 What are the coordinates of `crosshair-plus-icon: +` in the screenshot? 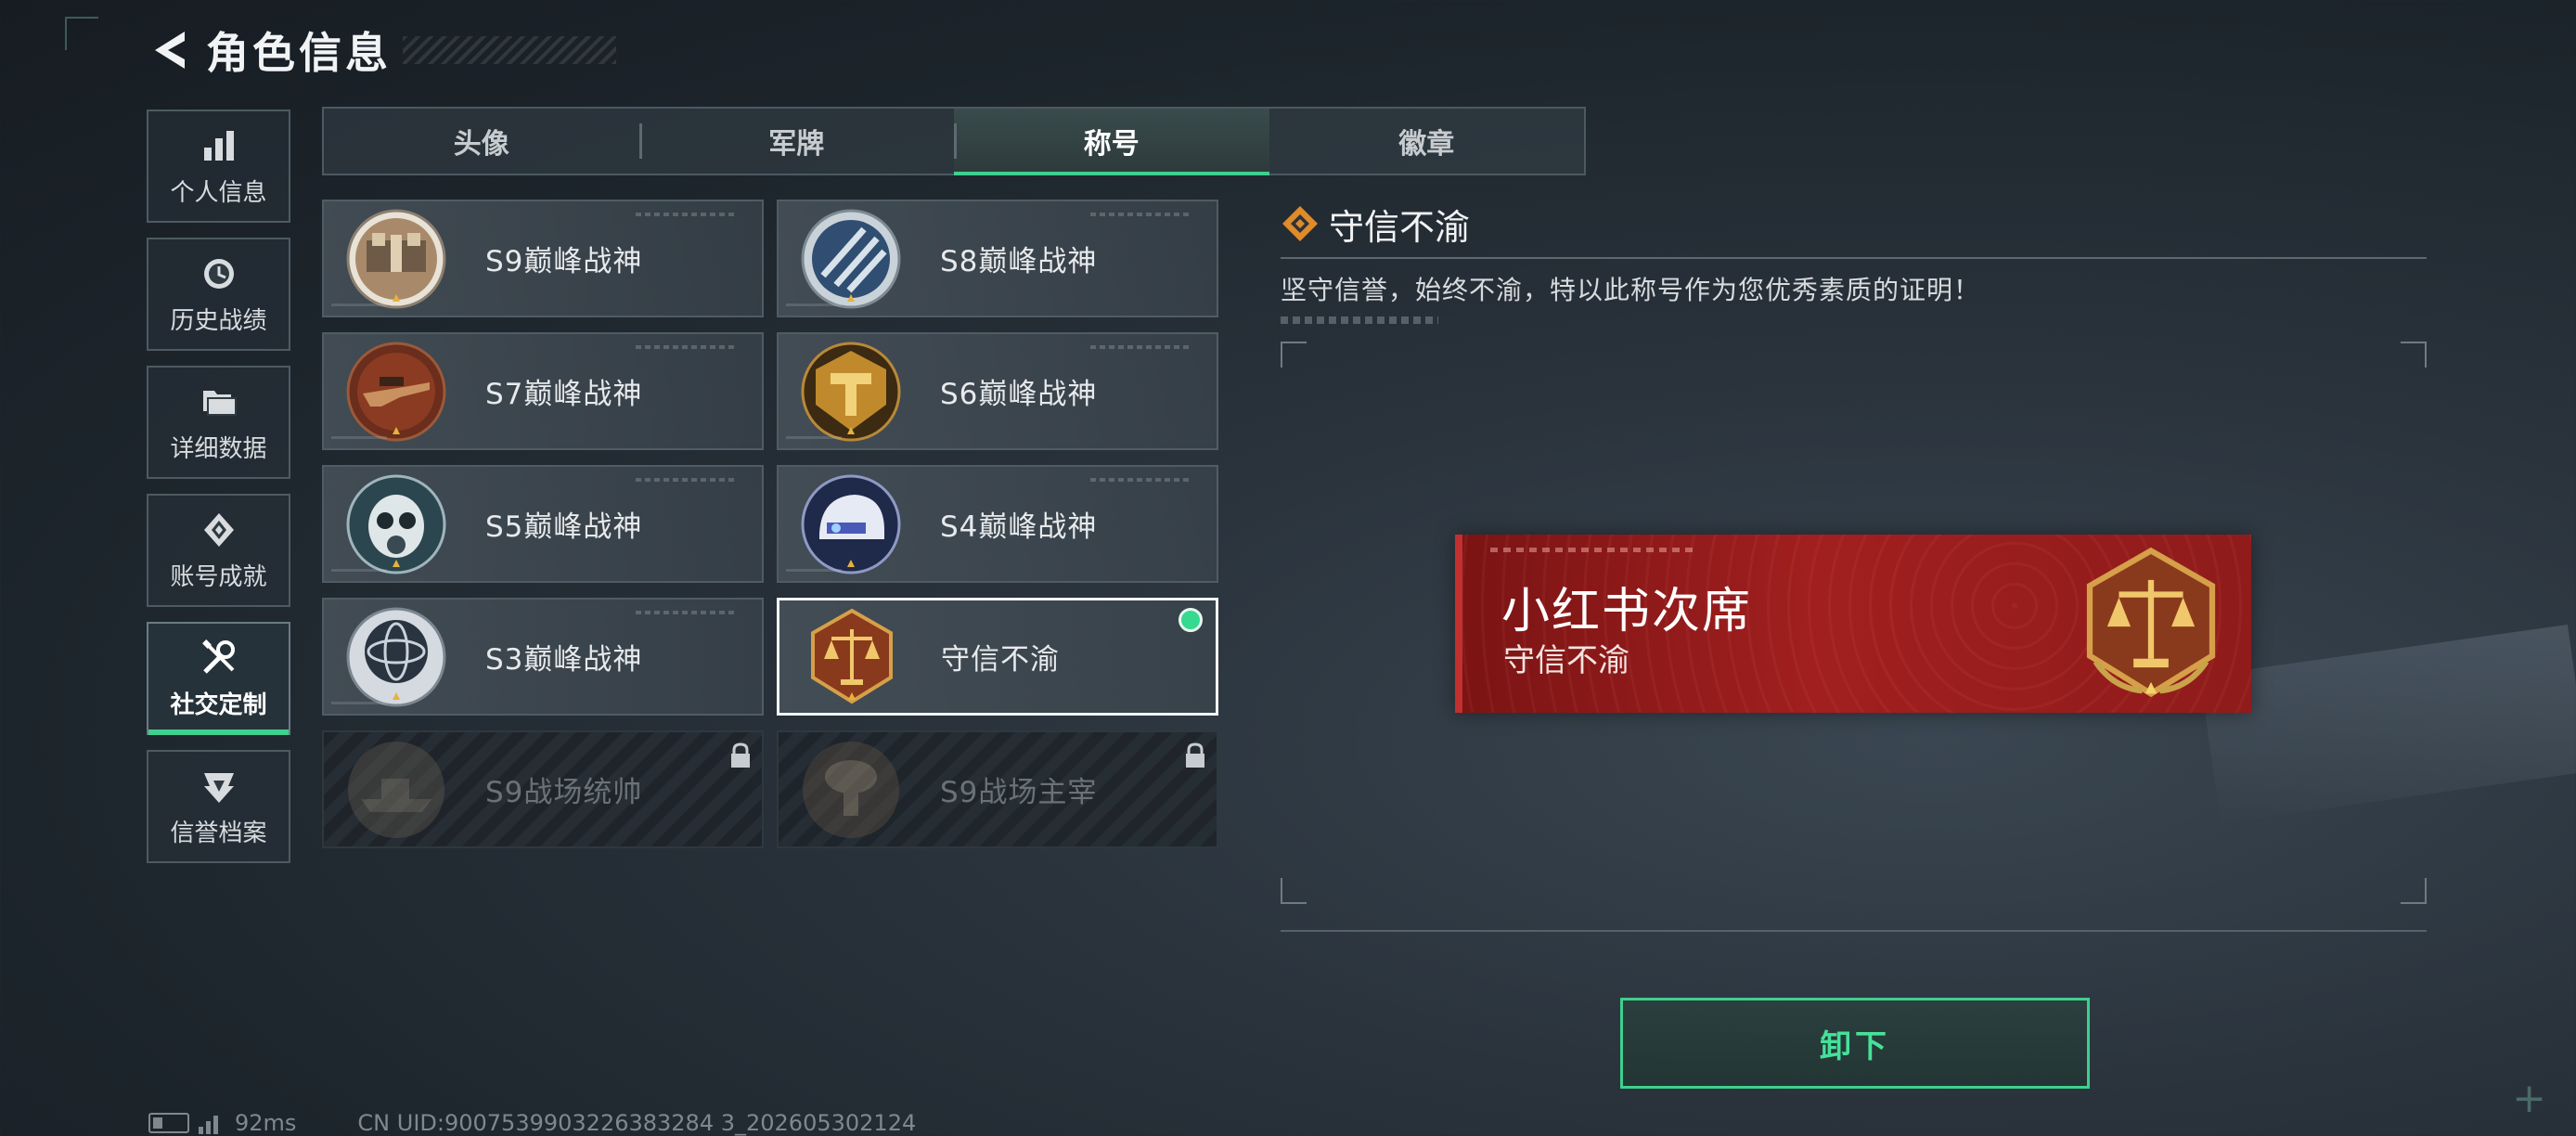 It's located at (2529, 1098).